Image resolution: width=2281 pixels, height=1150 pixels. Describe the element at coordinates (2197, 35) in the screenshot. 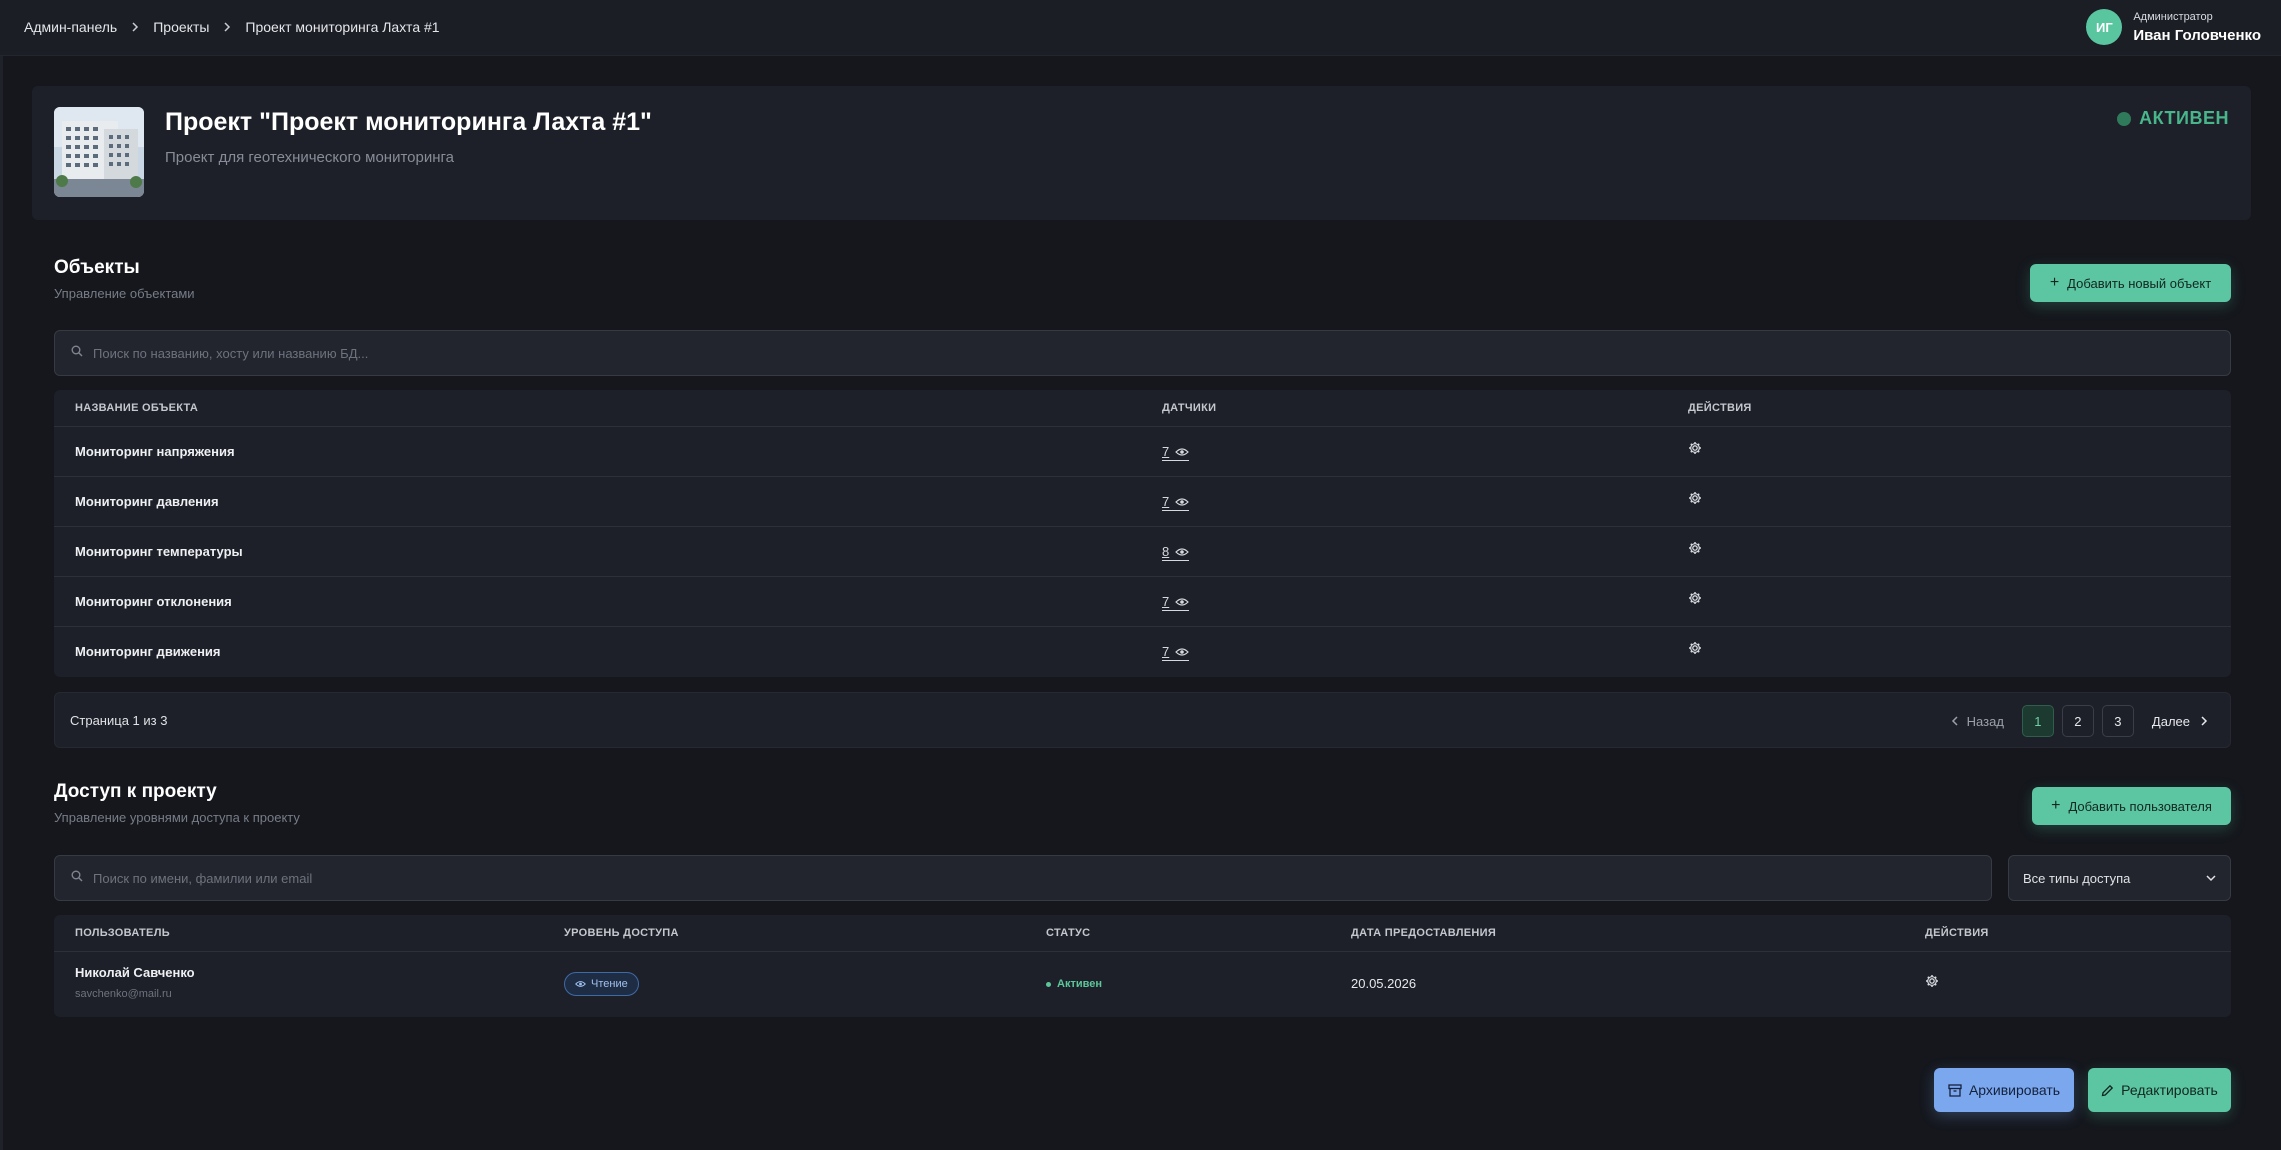

I see `user-name: Иван Головченко` at that location.